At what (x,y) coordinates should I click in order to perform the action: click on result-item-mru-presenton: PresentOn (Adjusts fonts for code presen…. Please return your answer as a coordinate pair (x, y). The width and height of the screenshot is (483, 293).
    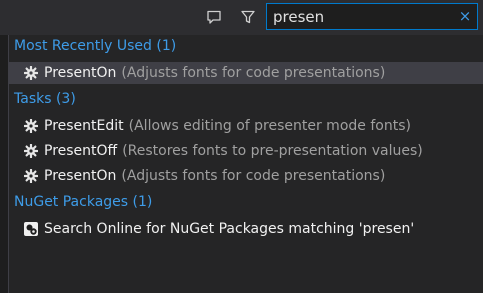
    Looking at the image, I should click on (246, 73).